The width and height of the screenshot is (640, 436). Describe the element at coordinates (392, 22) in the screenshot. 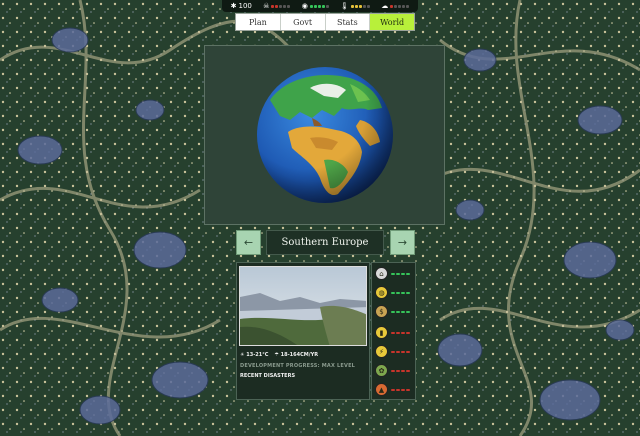

I see `tab-world: World` at that location.